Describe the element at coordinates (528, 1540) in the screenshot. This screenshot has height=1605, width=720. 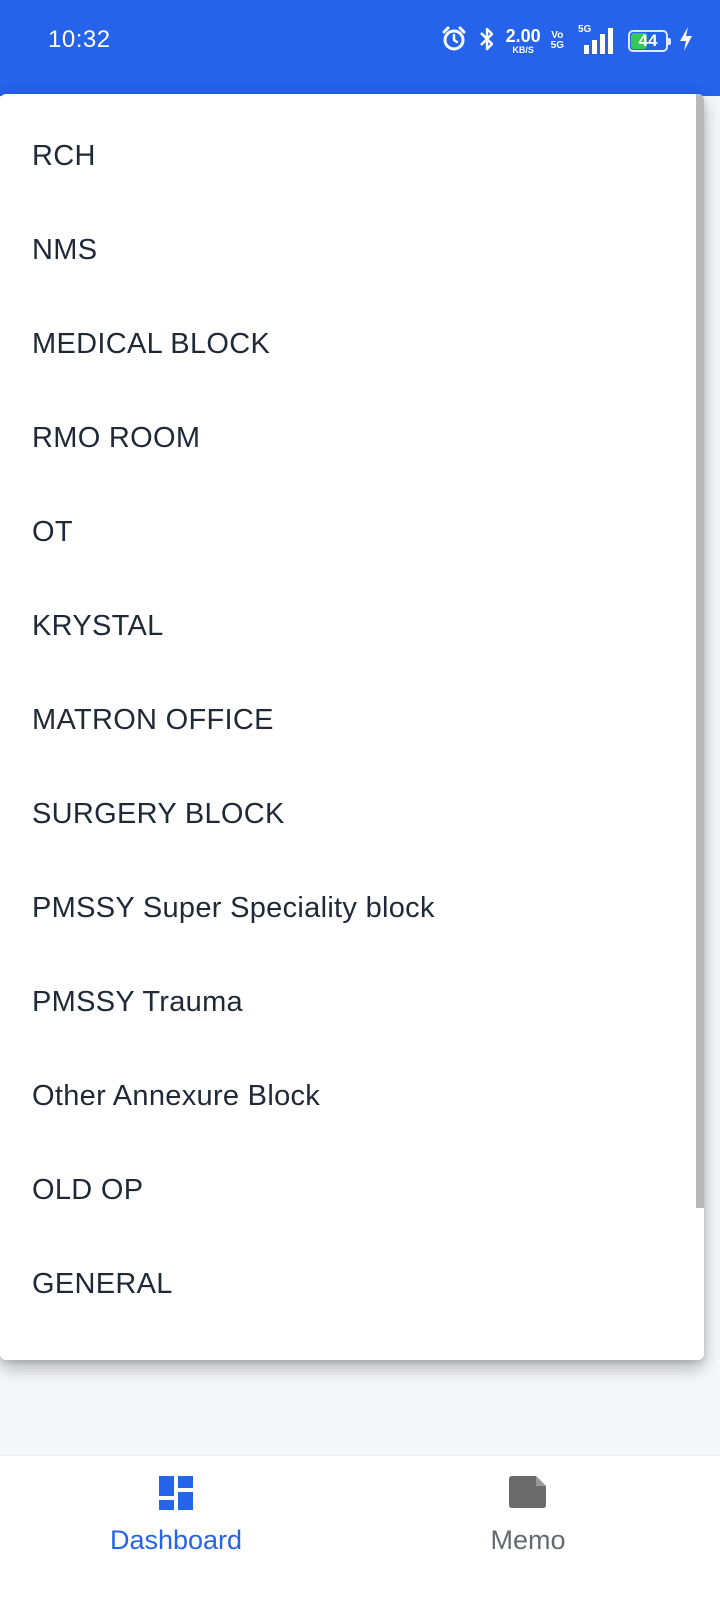
I see `nav-memo-label: Memo` at that location.